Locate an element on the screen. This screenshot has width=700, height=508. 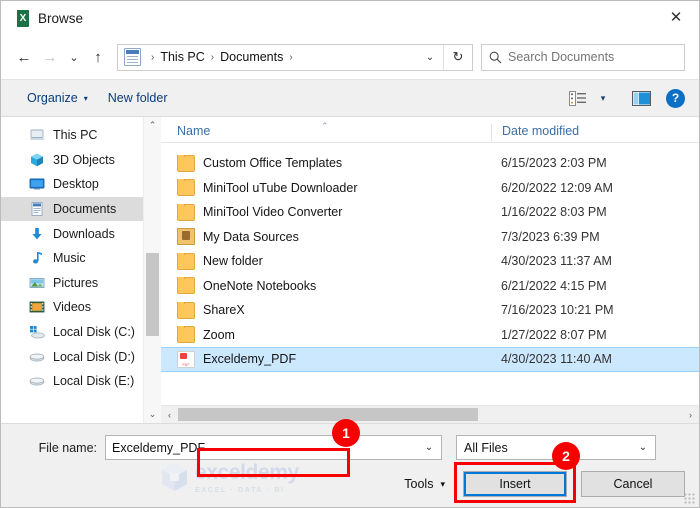
sidebar-scroll-up-icon: ⌃ is located at coordinates (152, 125).